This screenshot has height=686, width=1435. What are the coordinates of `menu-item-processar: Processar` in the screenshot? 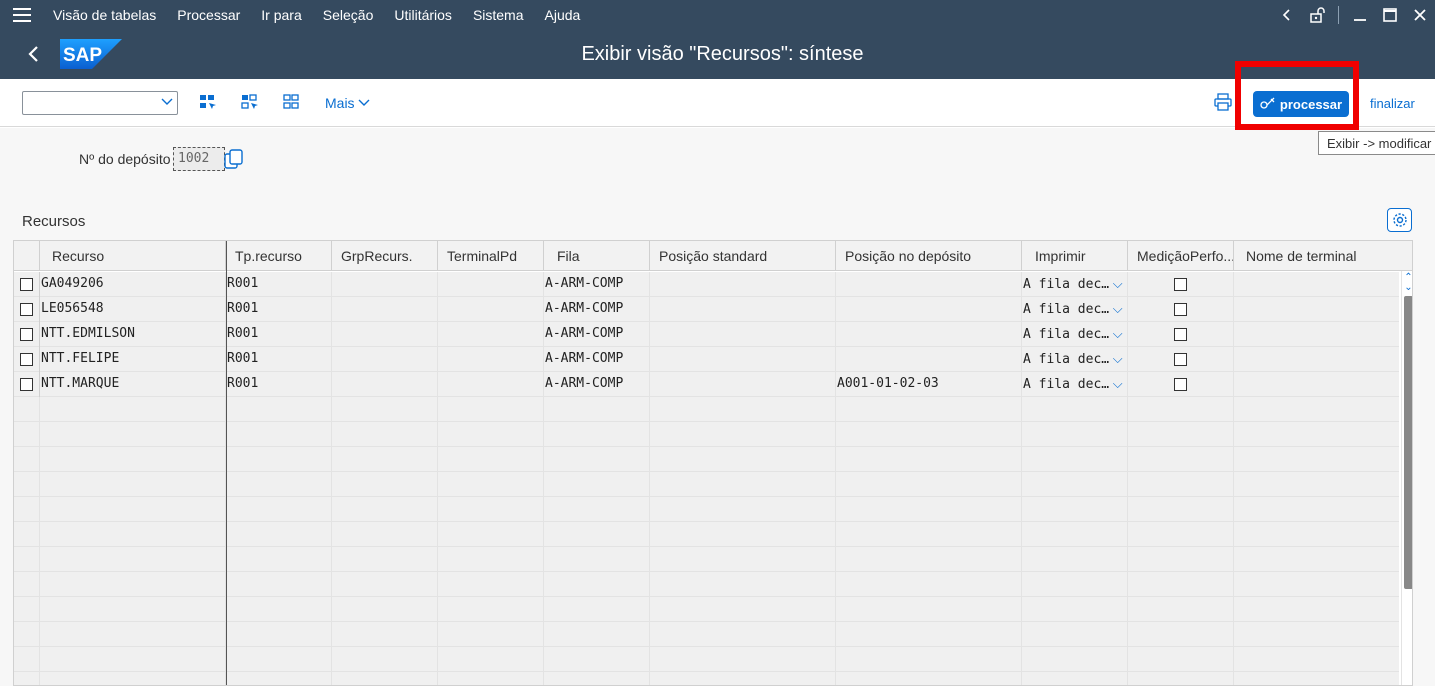 It's located at (208, 15).